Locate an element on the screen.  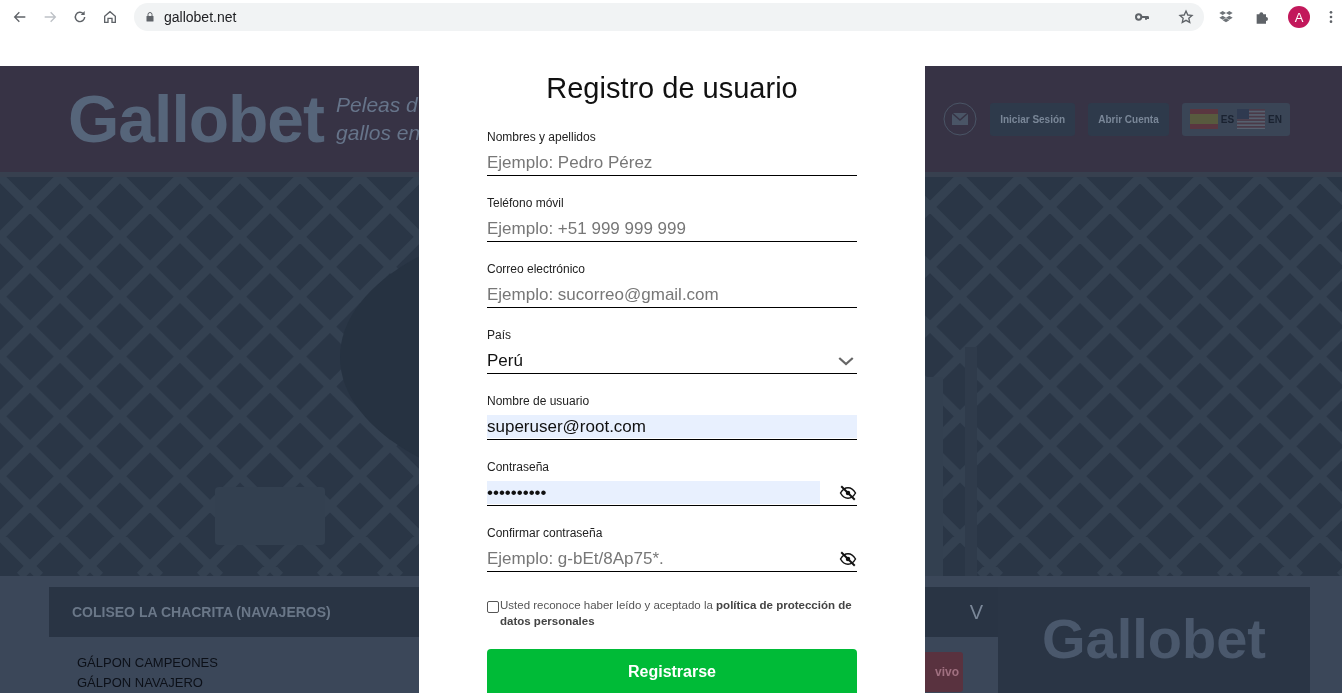
dialog-title: Registro de usuario is located at coordinates (672, 88).